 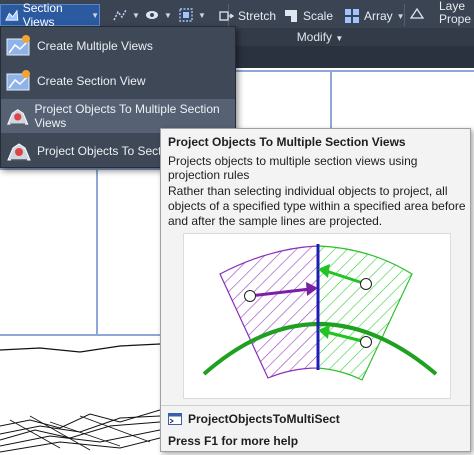 What do you see at coordinates (257, 16) in the screenshot?
I see `stretch-label: Stretch` at bounding box center [257, 16].